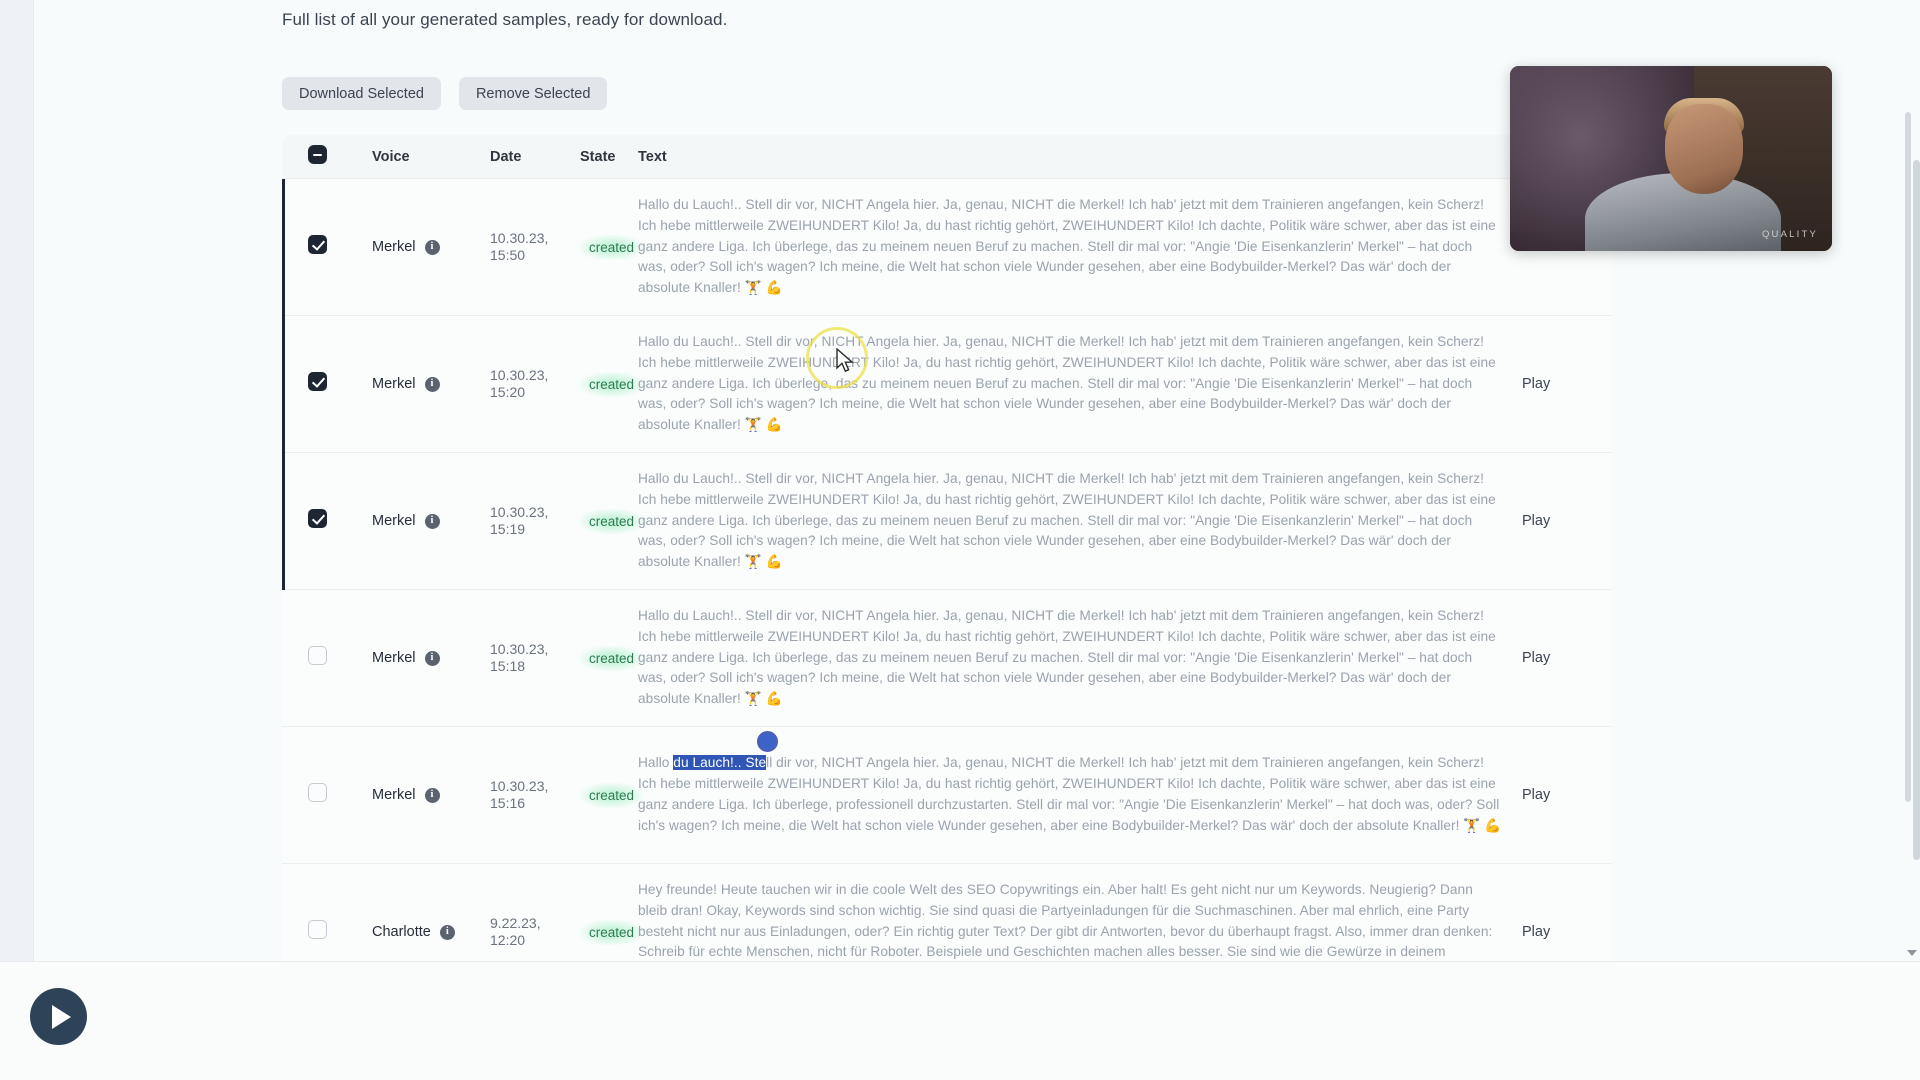 The image size is (1920, 1080). What do you see at coordinates (535, 247) in the screenshot?
I see `date-cell: 10.30.23, 15:50` at bounding box center [535, 247].